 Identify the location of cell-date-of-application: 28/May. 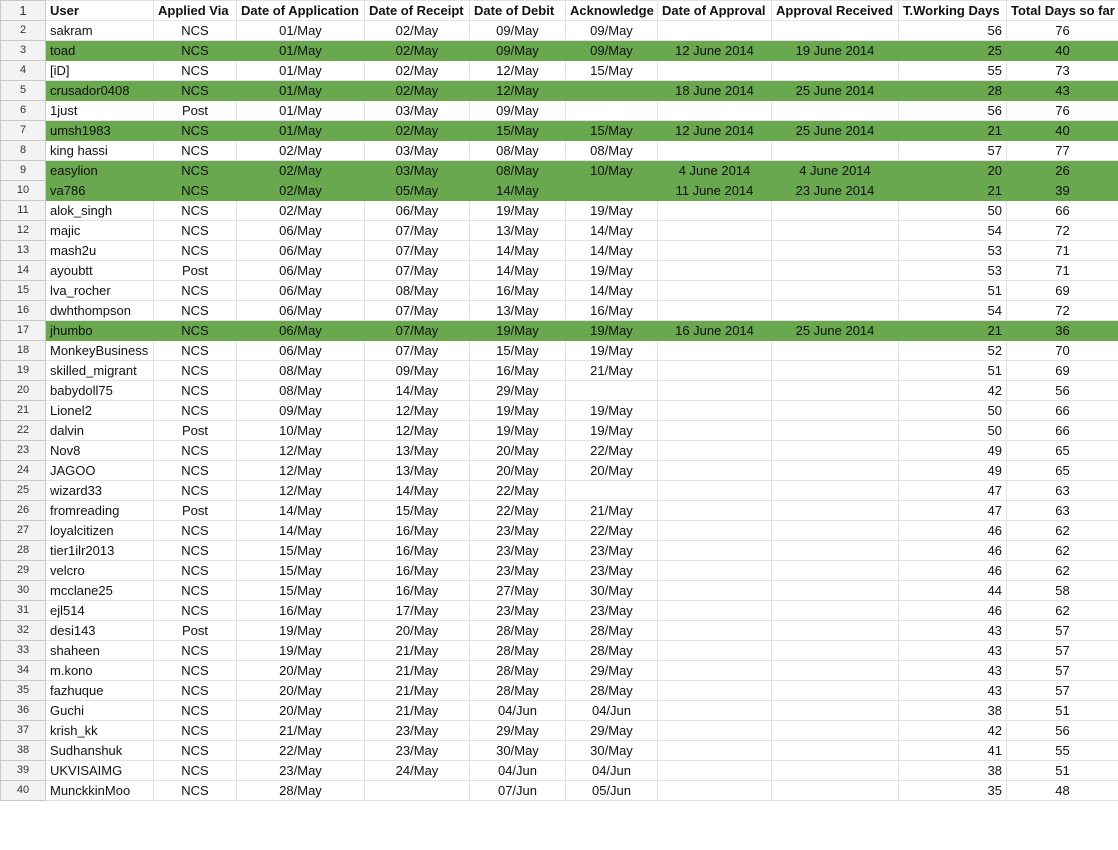
(300, 790).